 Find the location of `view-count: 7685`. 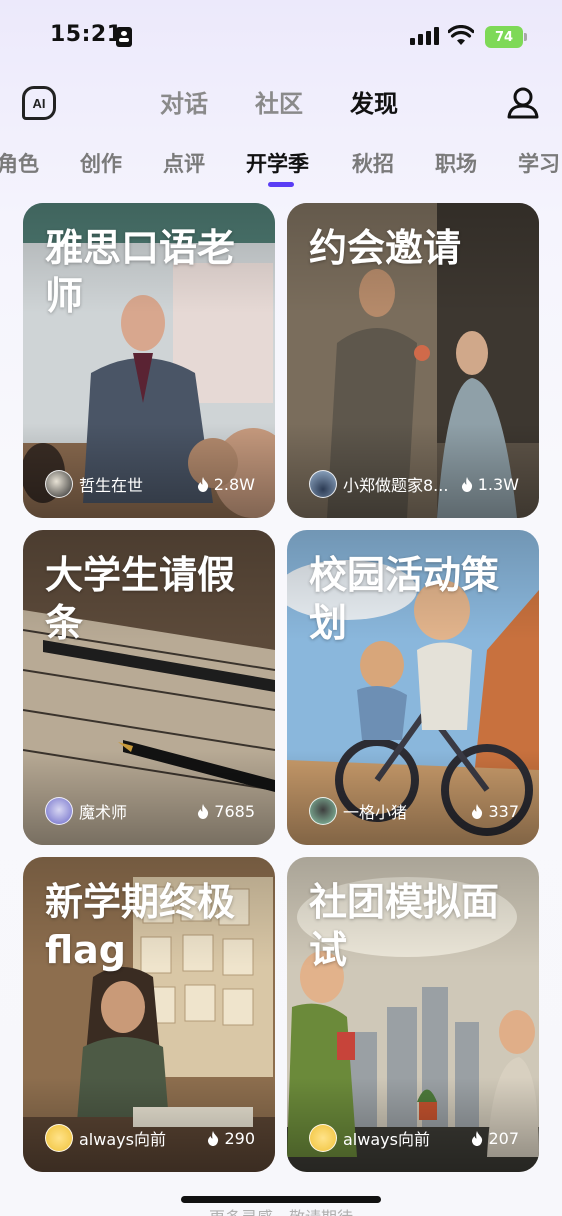

view-count: 7685 is located at coordinates (226, 811).